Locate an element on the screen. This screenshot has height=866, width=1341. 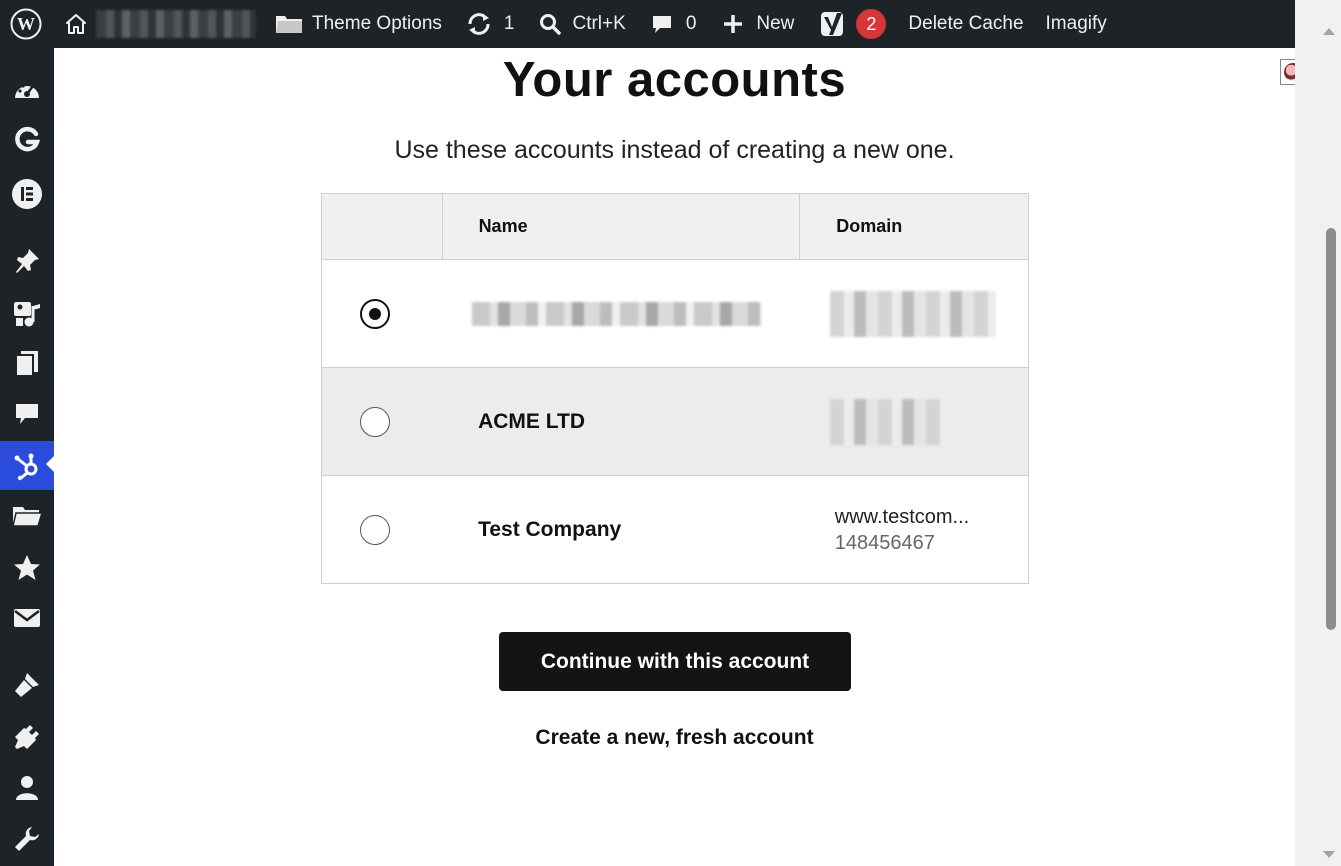
pages-icon is located at coordinates (27, 363).